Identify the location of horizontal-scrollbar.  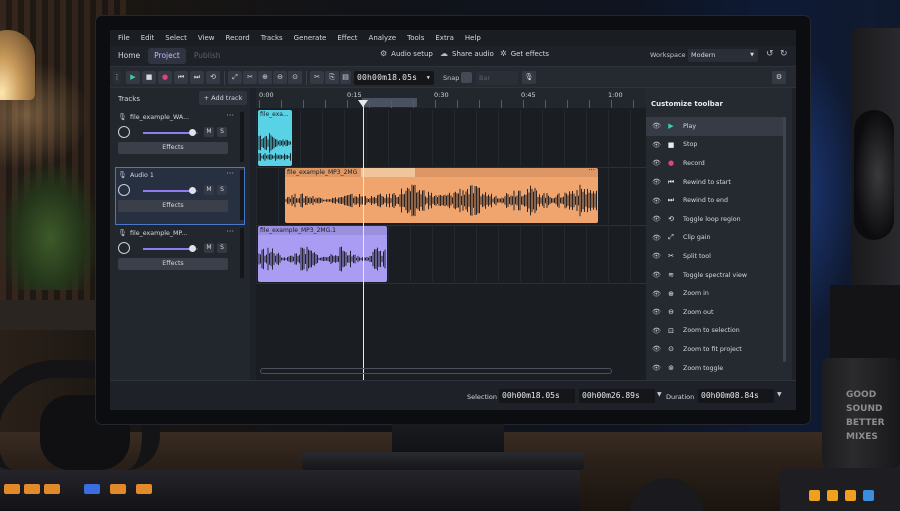
(436, 371).